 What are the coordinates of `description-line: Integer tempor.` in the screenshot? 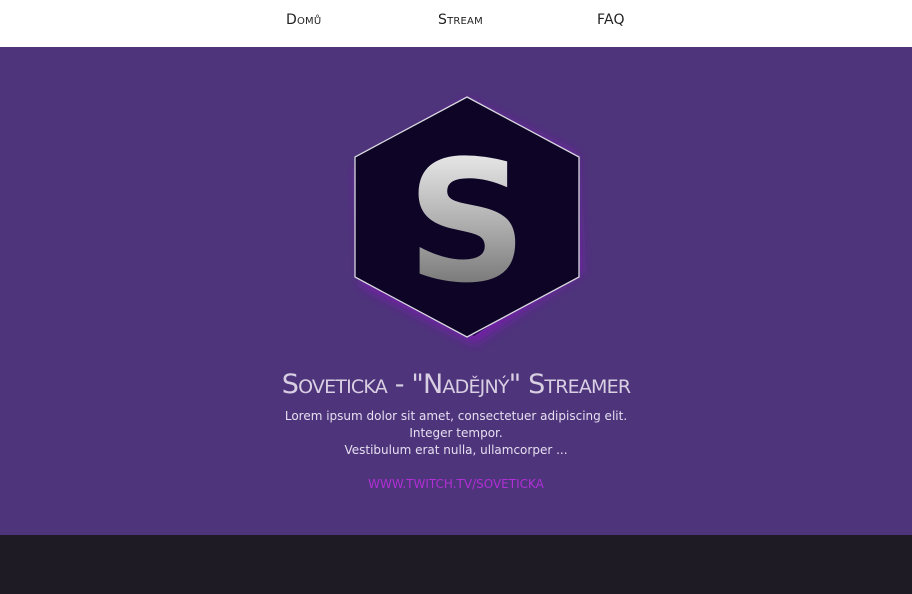 It's located at (456, 433).